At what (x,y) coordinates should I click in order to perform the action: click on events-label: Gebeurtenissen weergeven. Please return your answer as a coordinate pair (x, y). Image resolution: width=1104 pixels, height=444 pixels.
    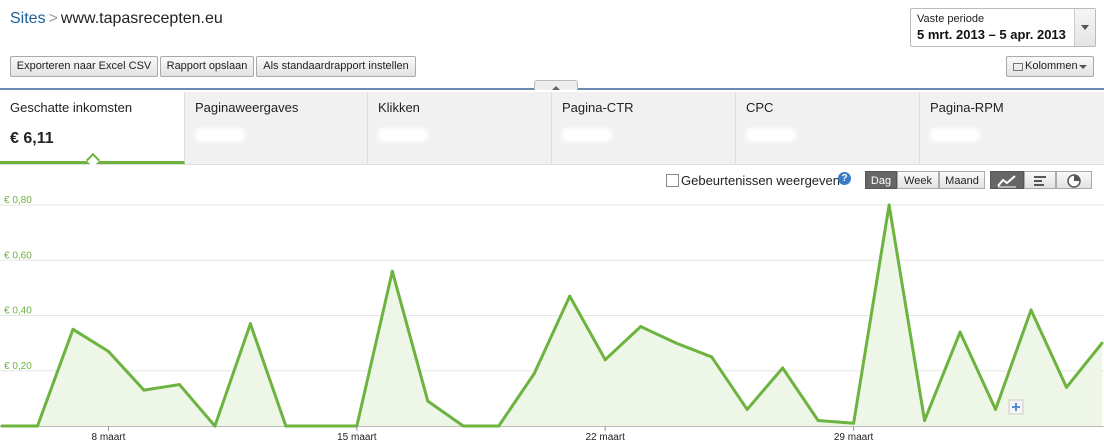
    Looking at the image, I should click on (760, 180).